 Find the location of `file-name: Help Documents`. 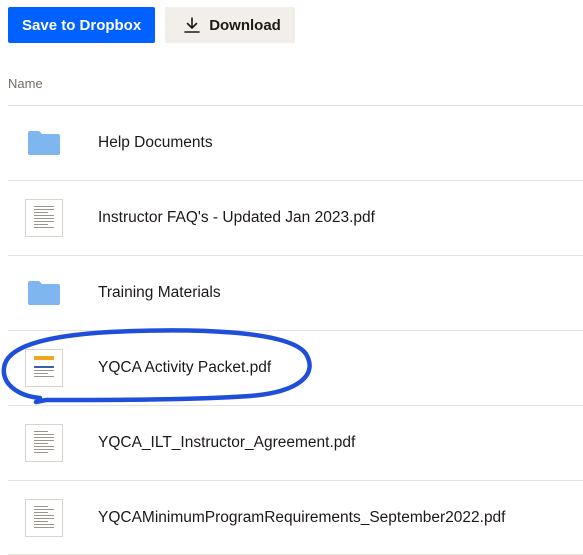

file-name: Help Documents is located at coordinates (155, 142).